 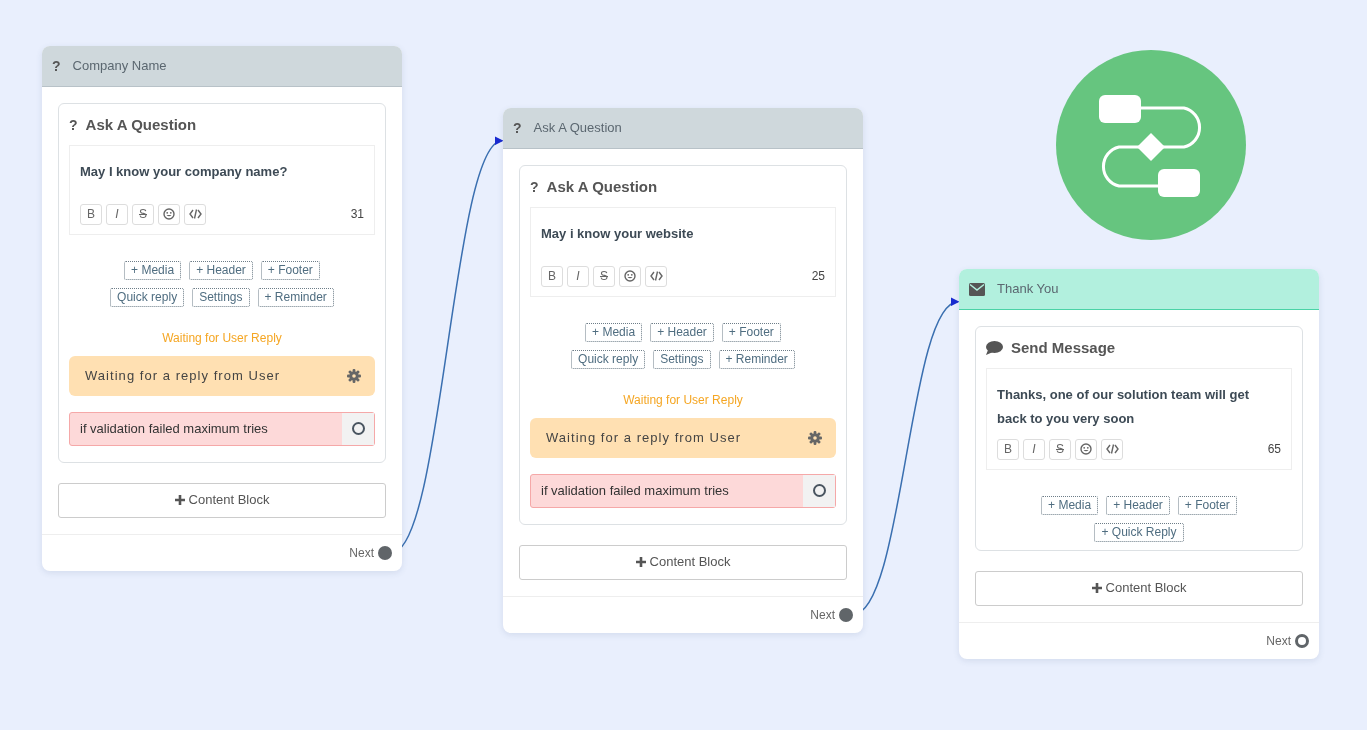 I want to click on message-text: Thanks, one of our solution team will get back to you very soon, so click(x=1124, y=406).